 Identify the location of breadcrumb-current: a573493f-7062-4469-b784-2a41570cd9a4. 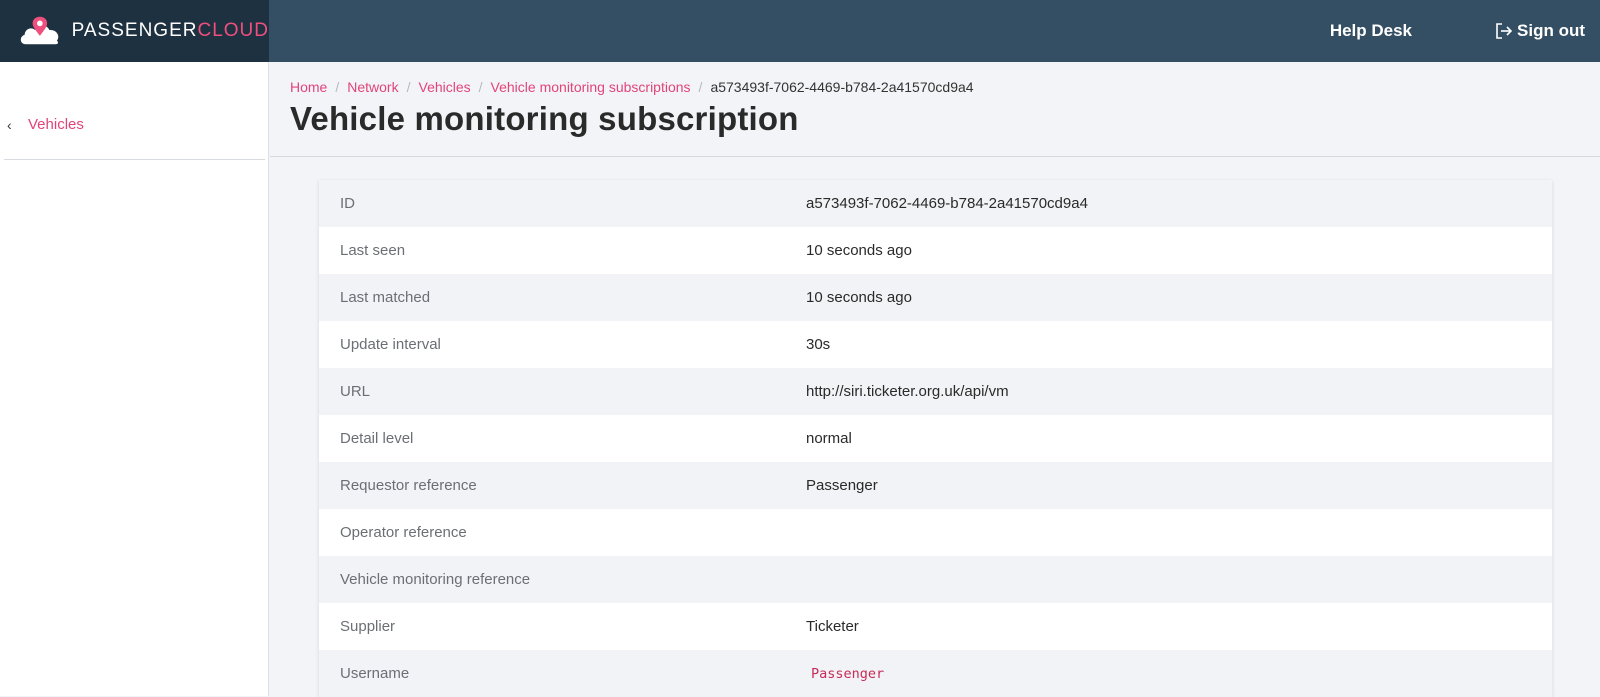
(842, 87).